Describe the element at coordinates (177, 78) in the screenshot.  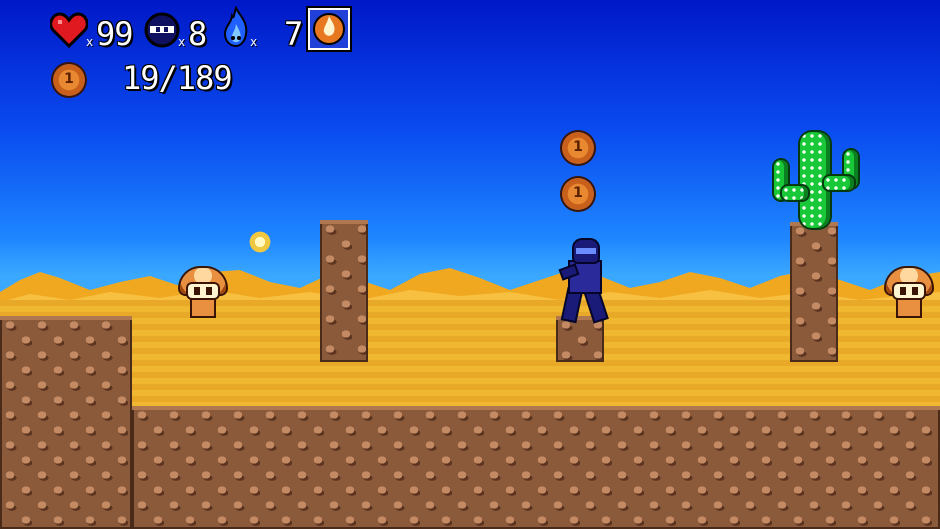
I see `coin-counter: 19/189` at that location.